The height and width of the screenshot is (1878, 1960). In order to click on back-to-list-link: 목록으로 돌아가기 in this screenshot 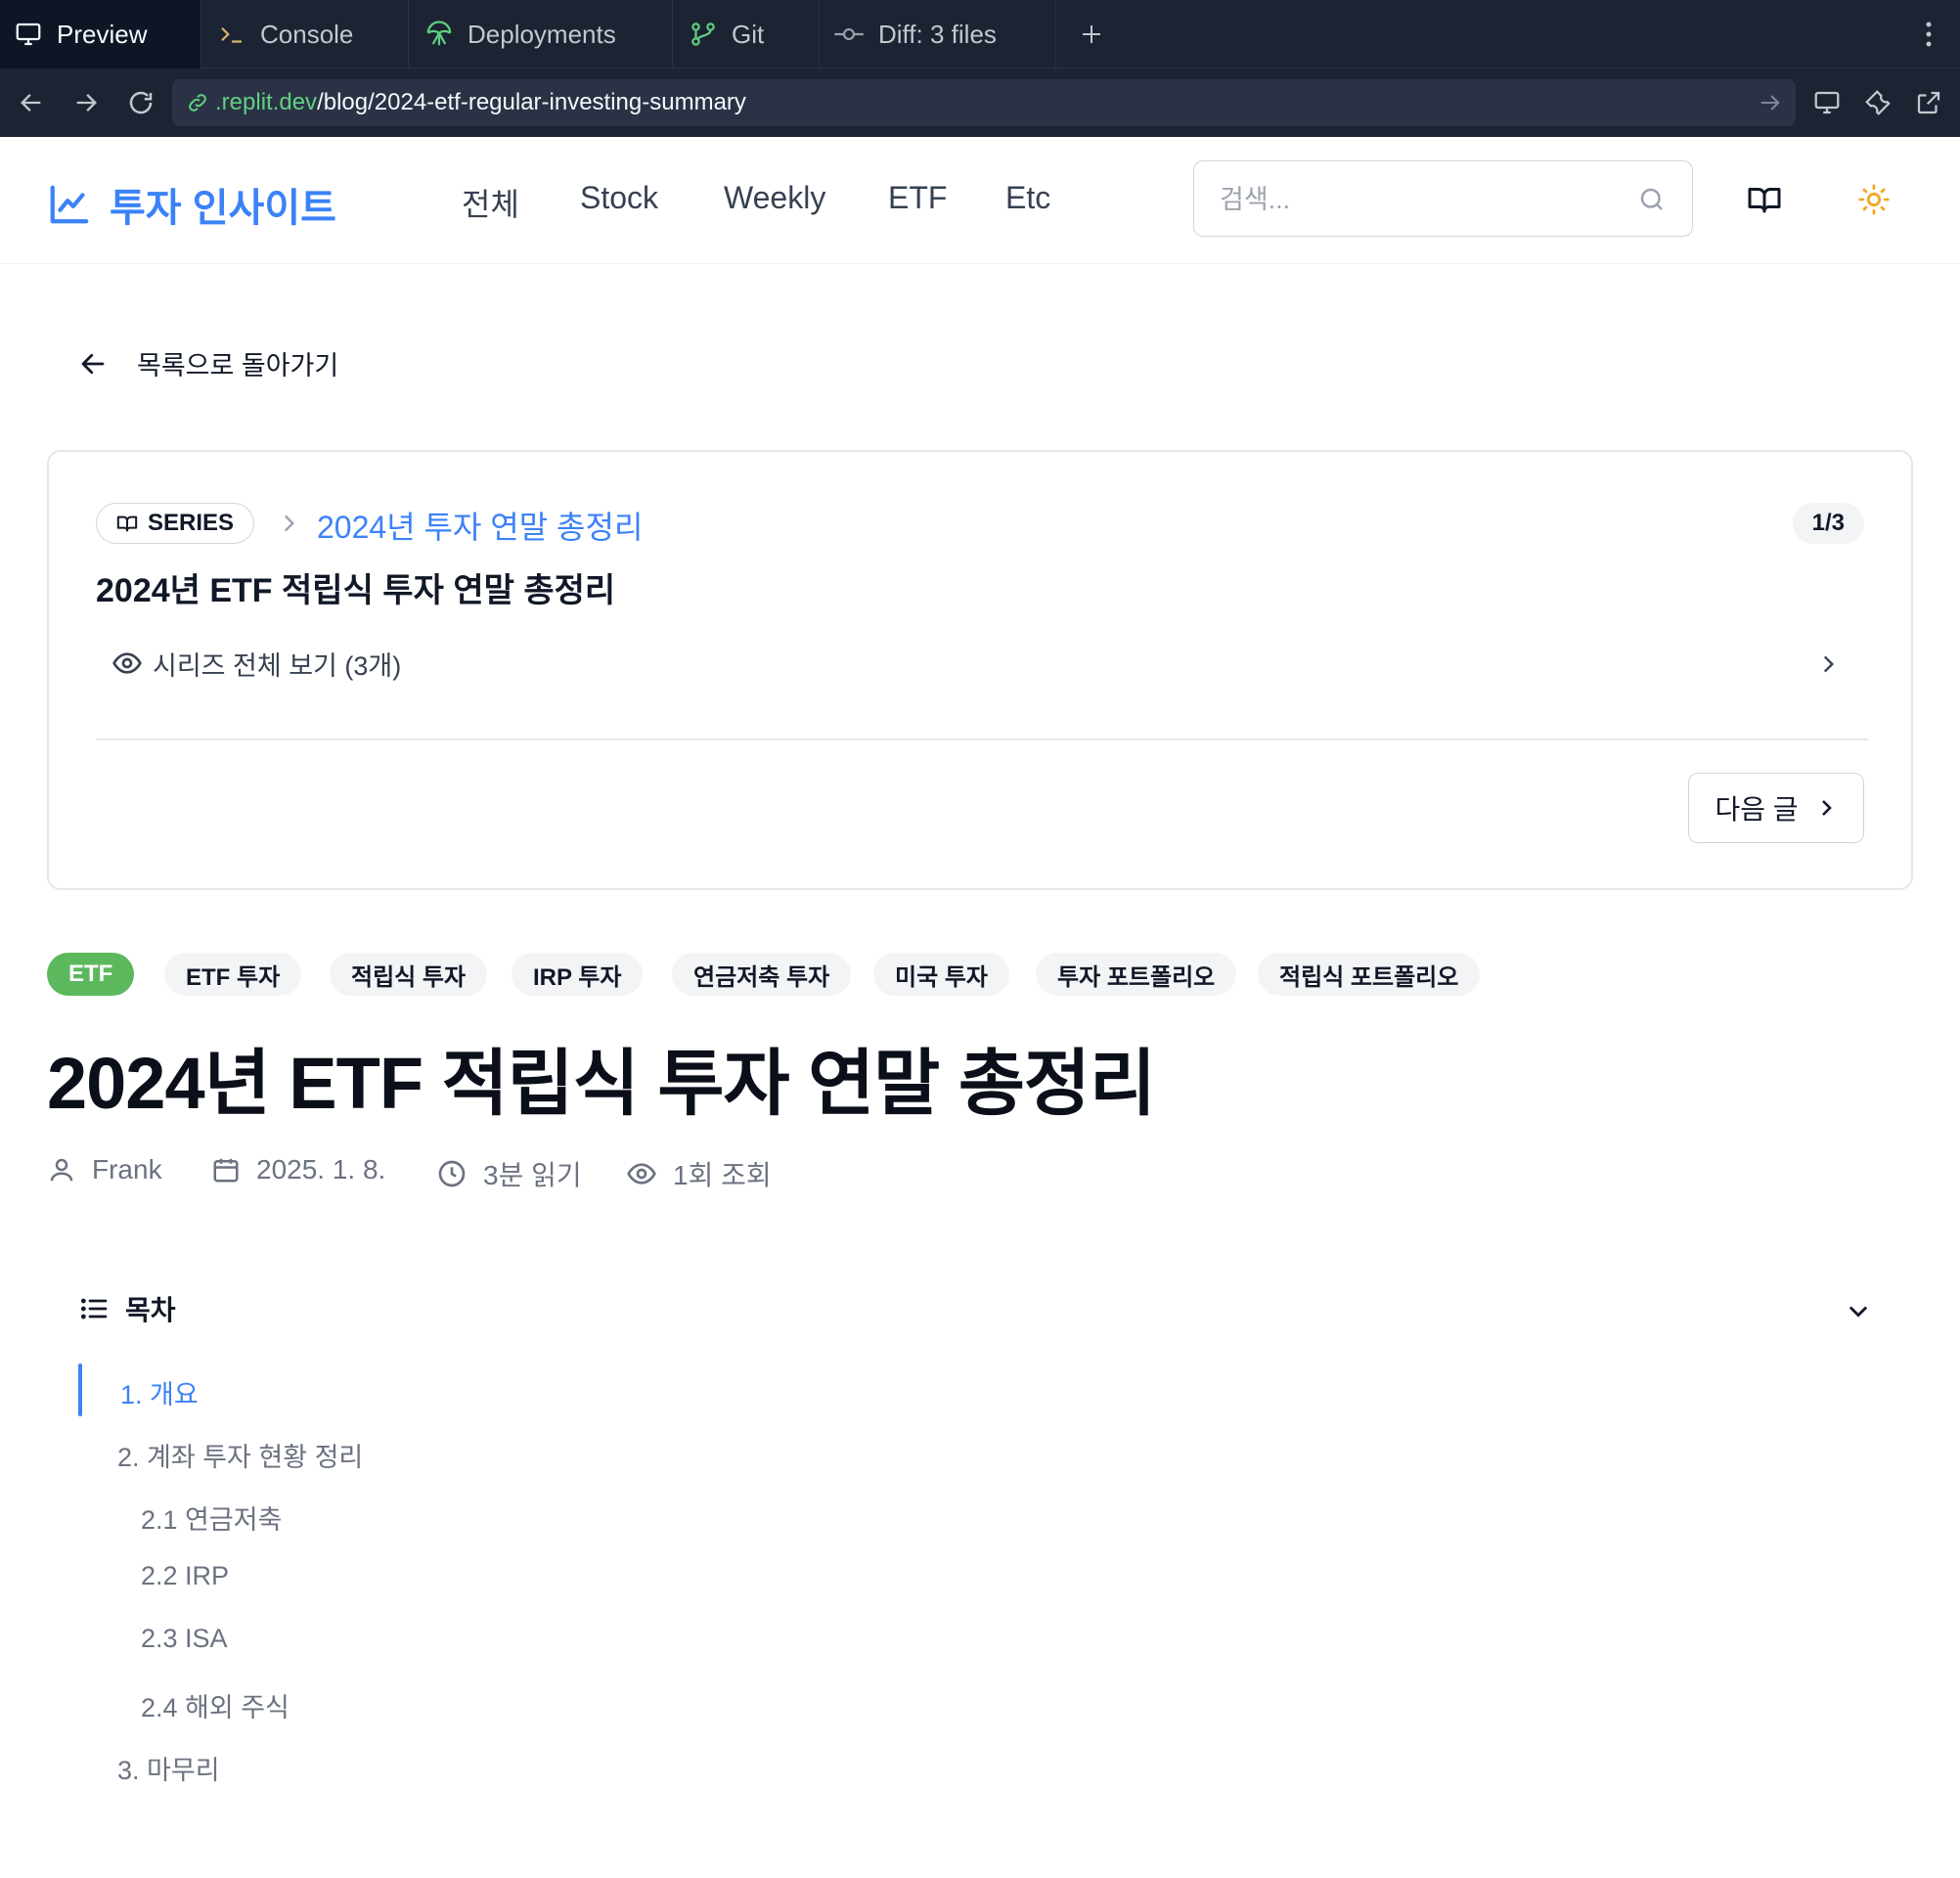, I will do `click(208, 363)`.